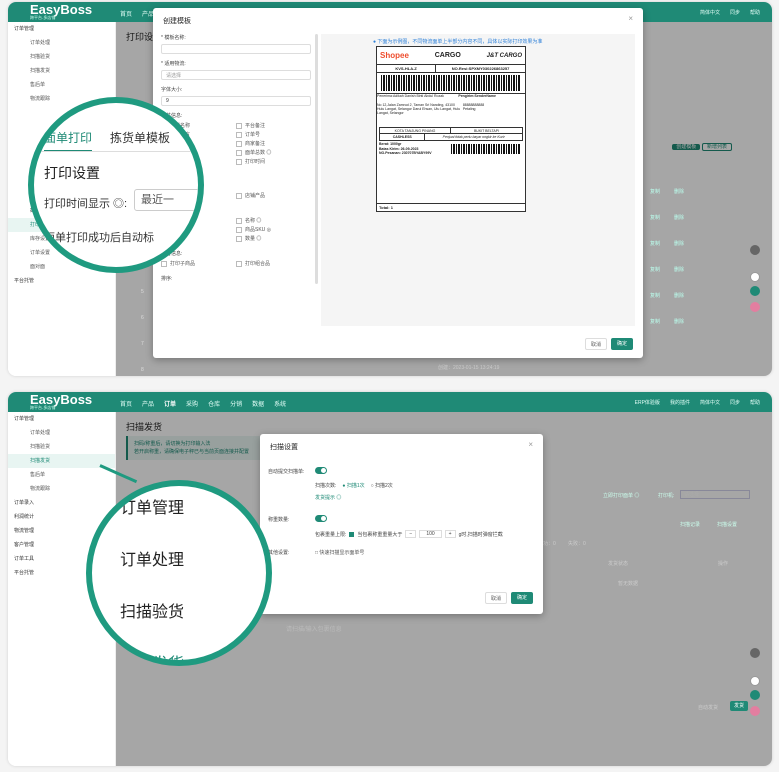 Image resolution: width=779 pixels, height=772 pixels. What do you see at coordinates (61, 71) in the screenshot?
I see `sidebar-item: 扫描发货` at bounding box center [61, 71].